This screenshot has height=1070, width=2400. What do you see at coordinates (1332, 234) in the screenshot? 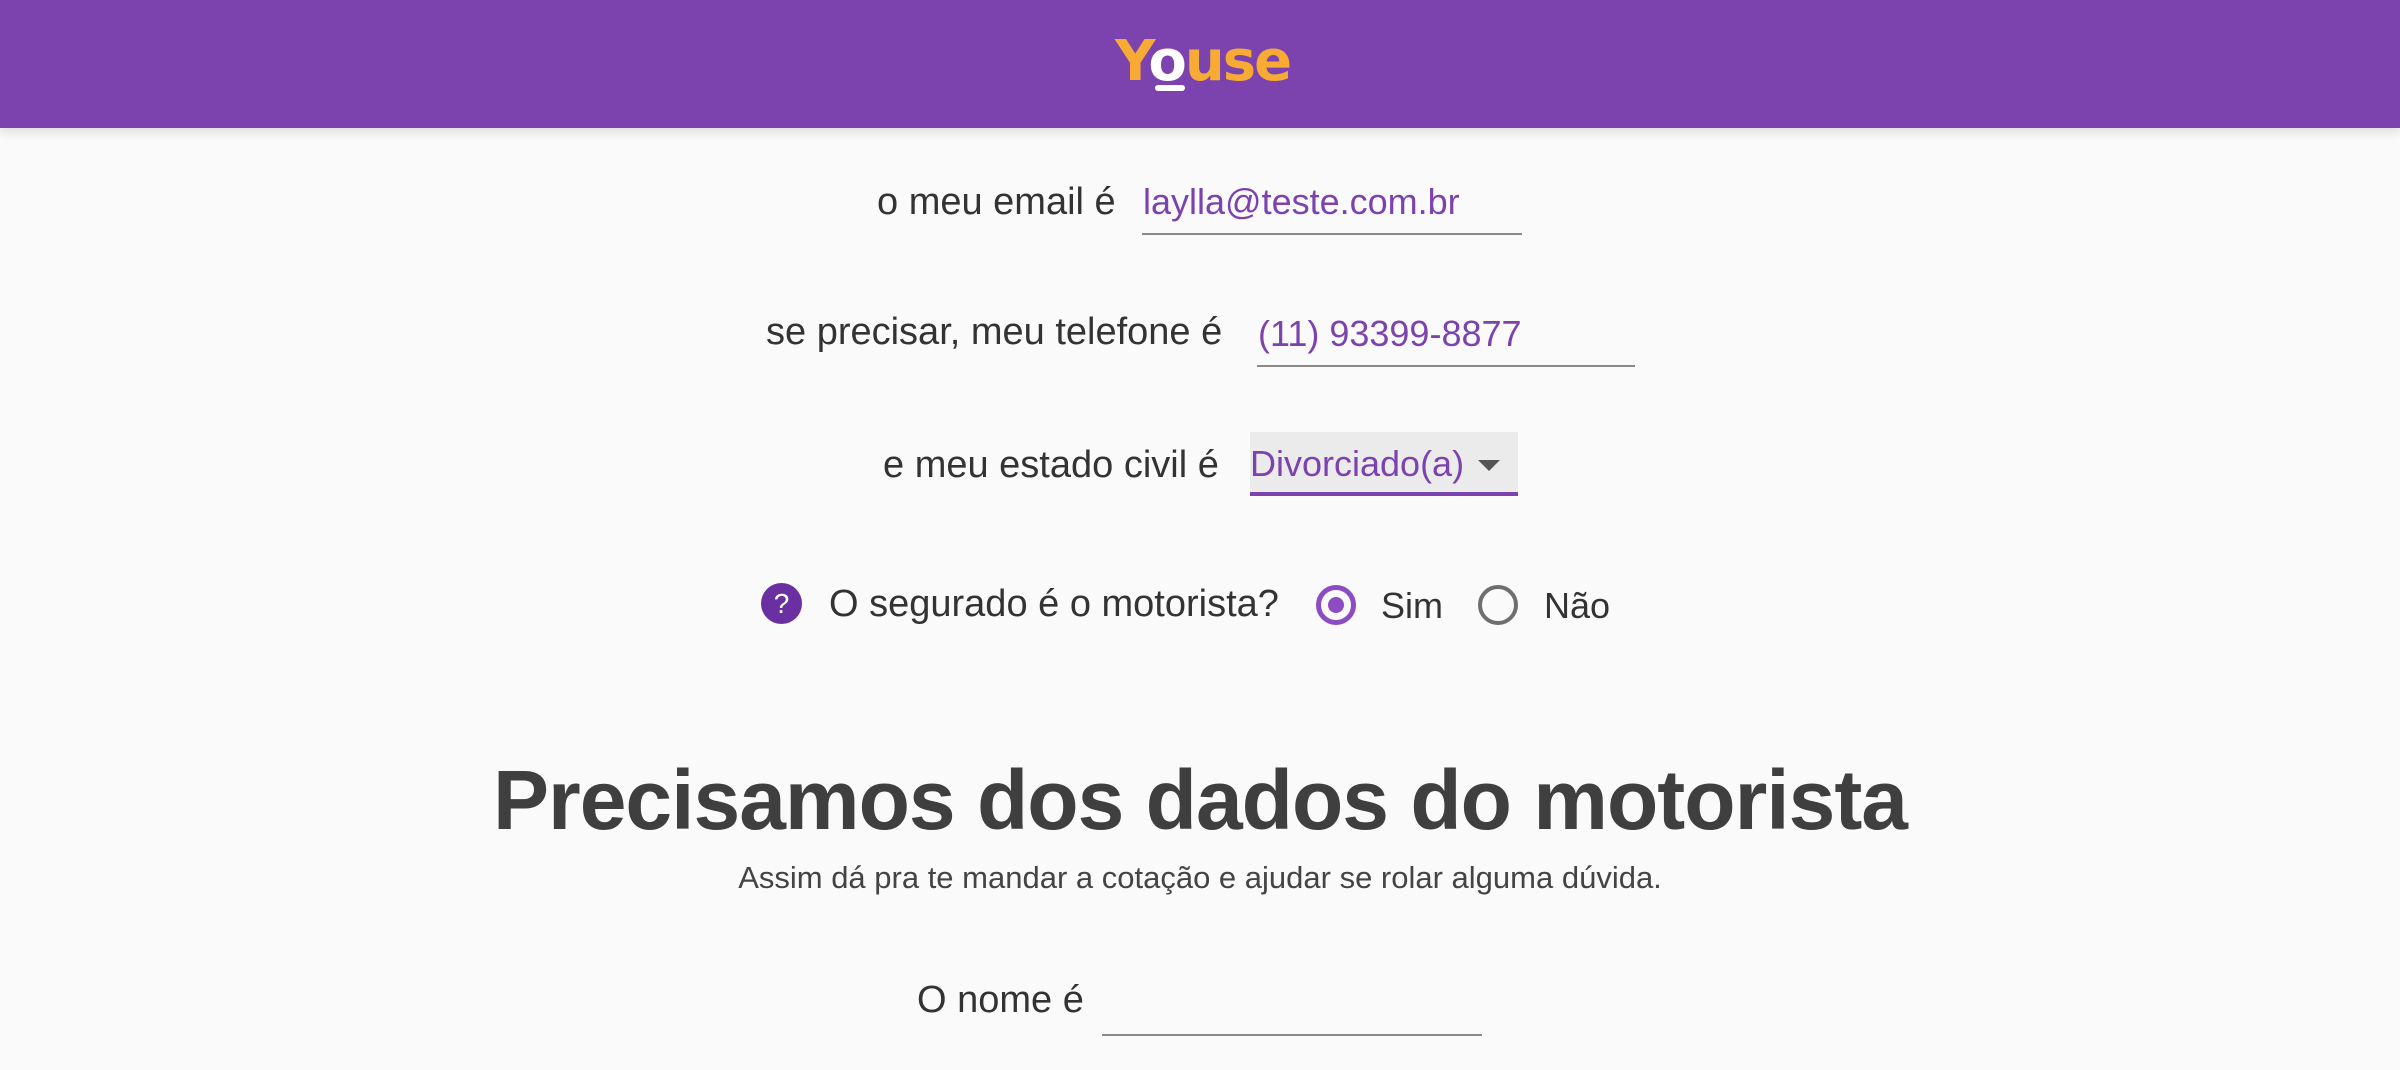
I see `email-field-underline` at bounding box center [1332, 234].